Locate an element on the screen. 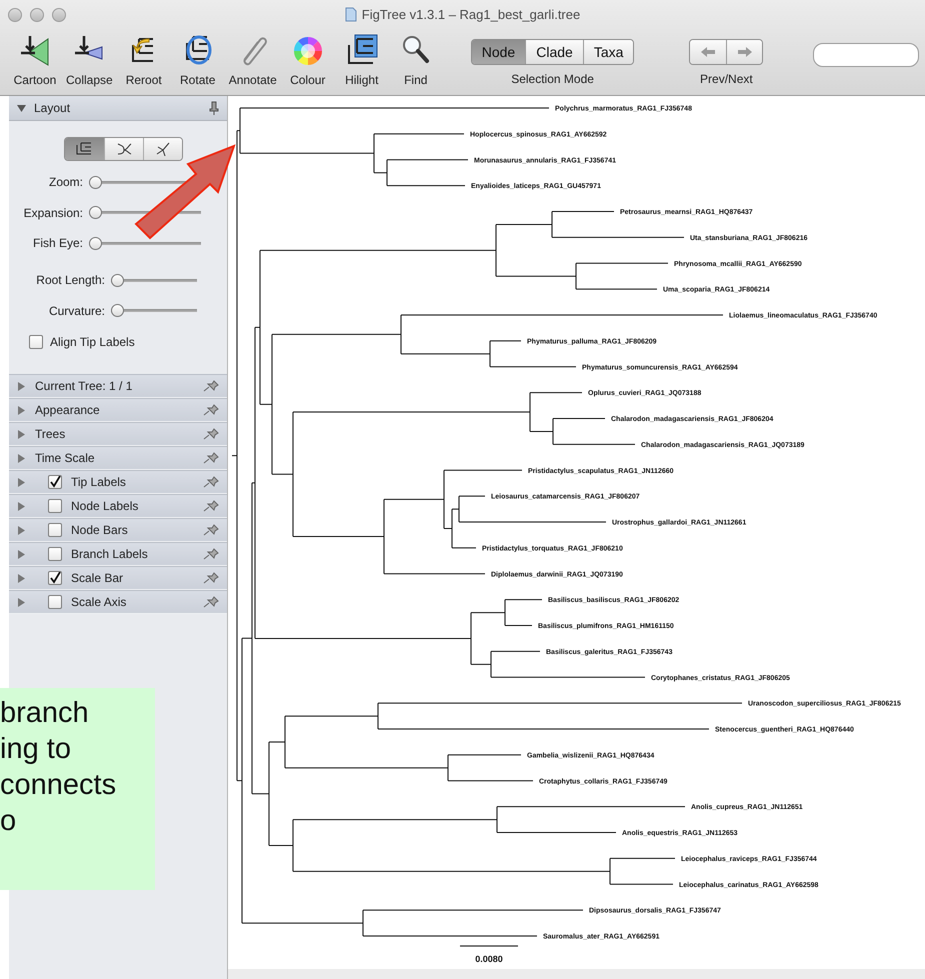 This screenshot has width=925, height=979. section-header: Scale Bar is located at coordinates (118, 578).